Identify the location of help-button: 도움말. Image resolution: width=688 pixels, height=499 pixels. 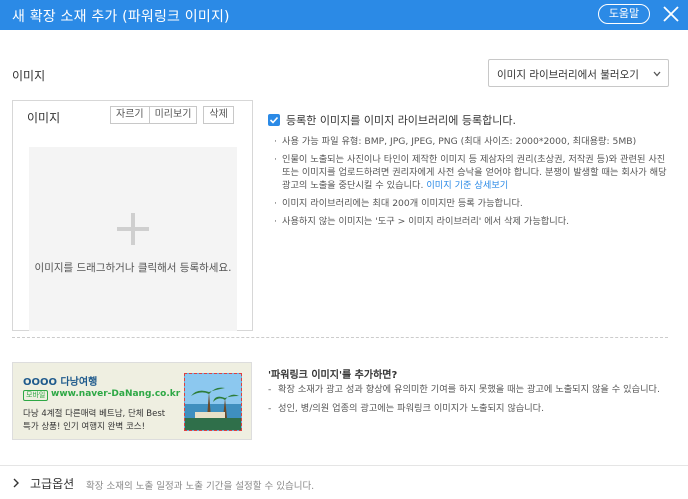
(624, 14).